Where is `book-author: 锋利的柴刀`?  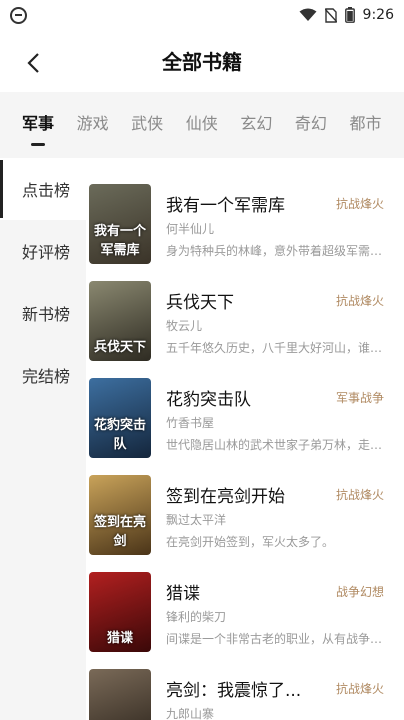
book-author: 锋利的柴刀 is located at coordinates (196, 617).